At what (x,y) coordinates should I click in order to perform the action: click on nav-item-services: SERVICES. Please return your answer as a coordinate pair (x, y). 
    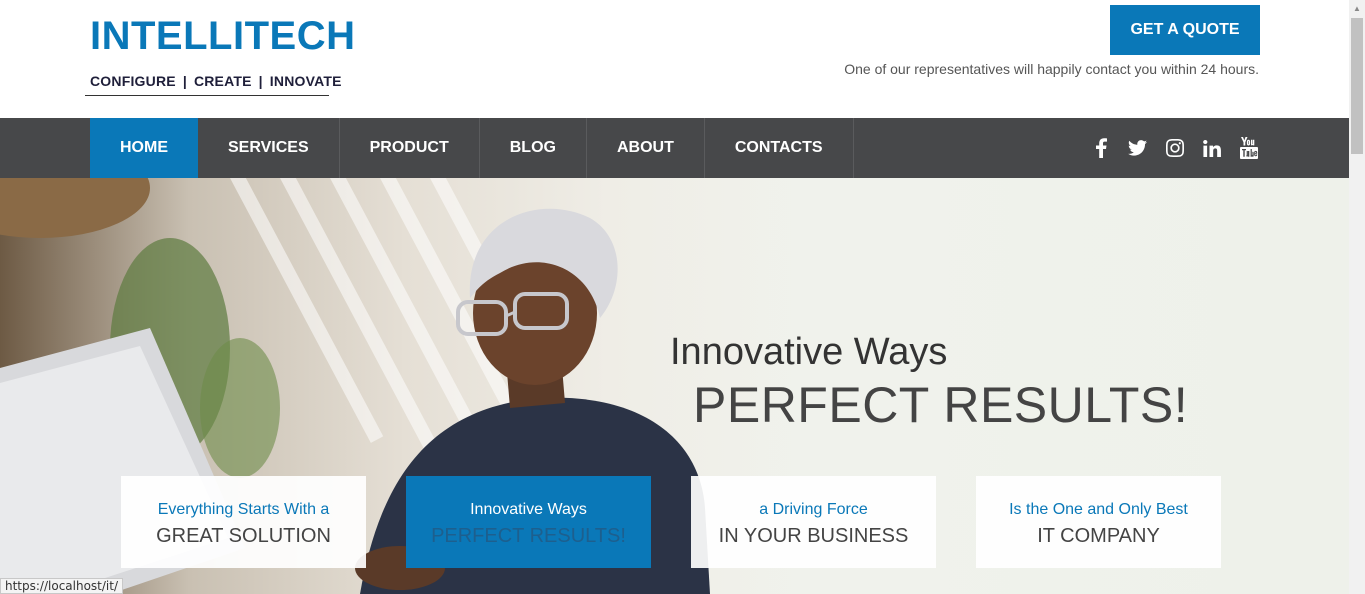
    Looking at the image, I should click on (269, 148).